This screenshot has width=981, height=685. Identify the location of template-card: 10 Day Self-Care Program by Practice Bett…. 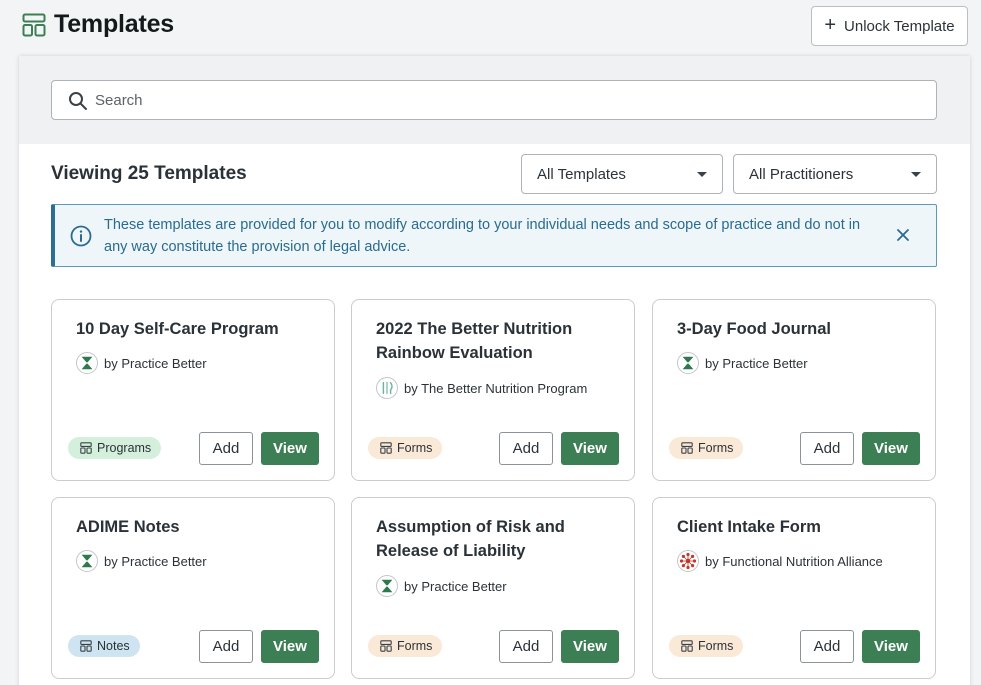
(193, 390).